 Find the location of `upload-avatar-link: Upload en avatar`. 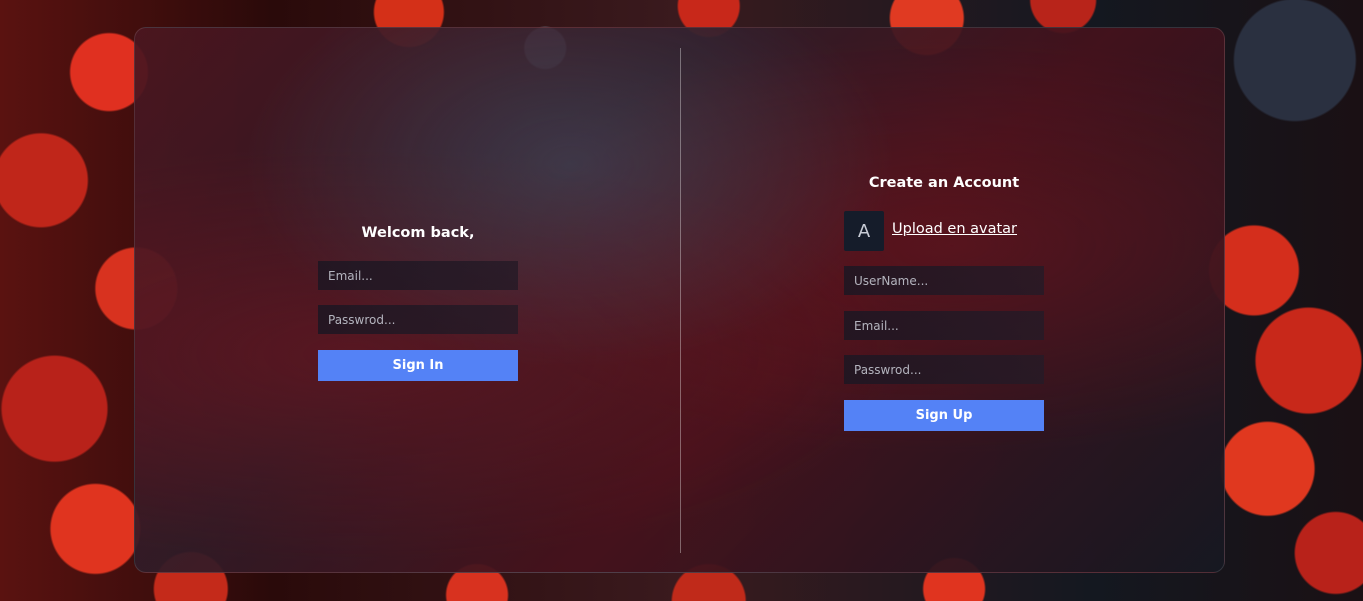

upload-avatar-link: Upload en avatar is located at coordinates (954, 229).